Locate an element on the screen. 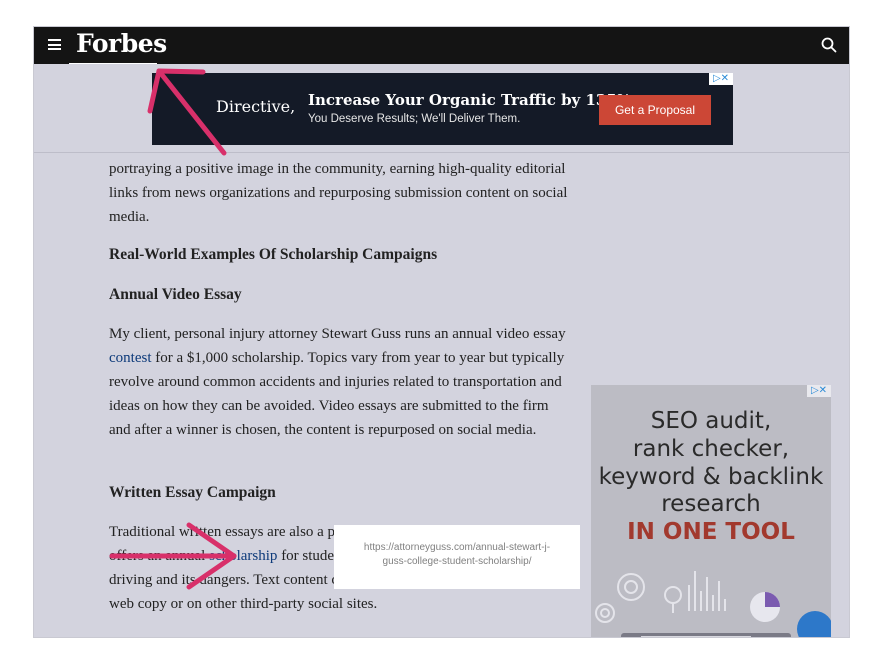 This screenshot has width=883, height=662. forbes-header: Forbes is located at coordinates (441, 46).